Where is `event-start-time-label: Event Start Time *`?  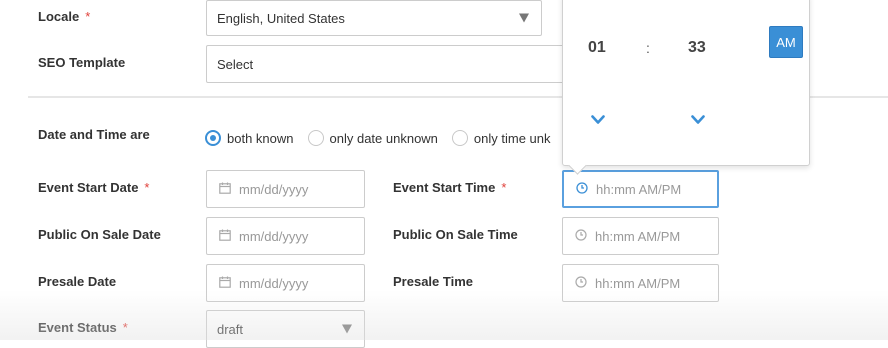
event-start-time-label: Event Start Time * is located at coordinates (449, 187).